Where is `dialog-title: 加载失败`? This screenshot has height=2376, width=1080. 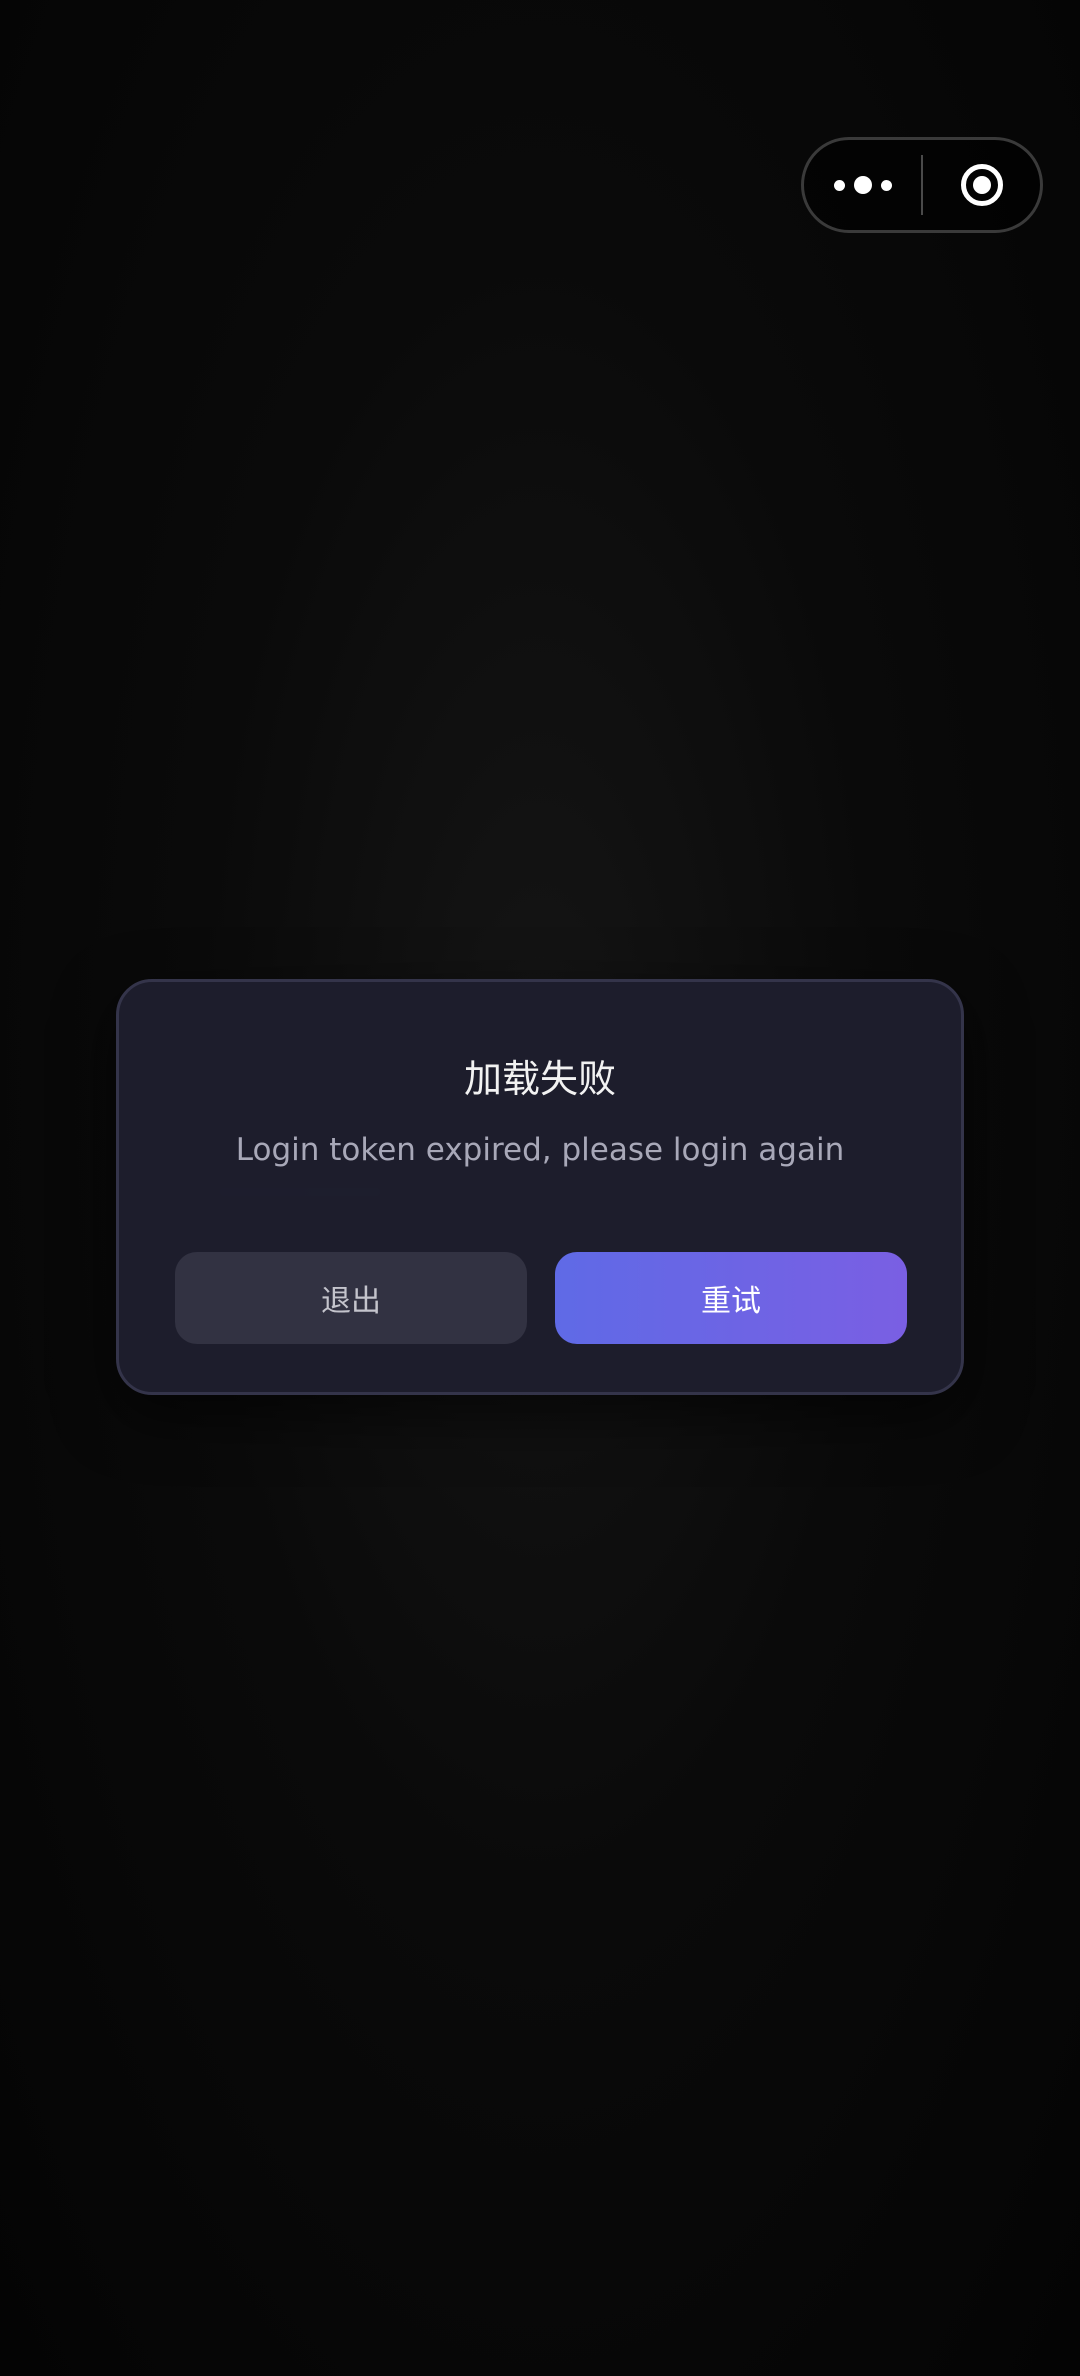 dialog-title: 加载失败 is located at coordinates (539, 1079).